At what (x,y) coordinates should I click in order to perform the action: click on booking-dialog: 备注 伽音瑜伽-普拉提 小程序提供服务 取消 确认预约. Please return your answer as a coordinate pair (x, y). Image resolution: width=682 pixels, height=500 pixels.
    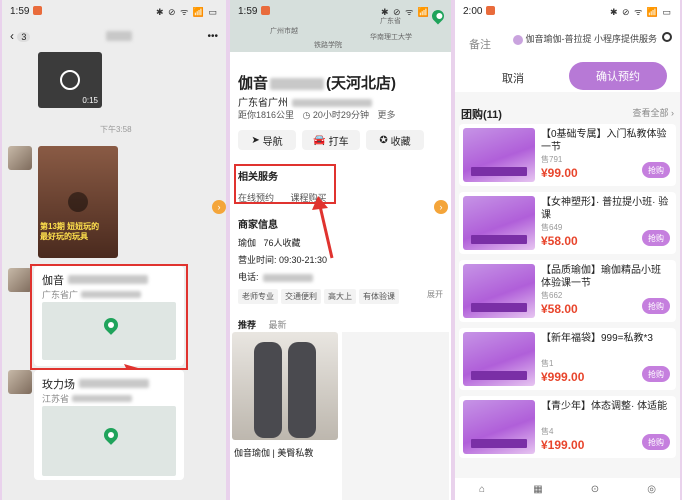
    Looking at the image, I should click on (567, 57).